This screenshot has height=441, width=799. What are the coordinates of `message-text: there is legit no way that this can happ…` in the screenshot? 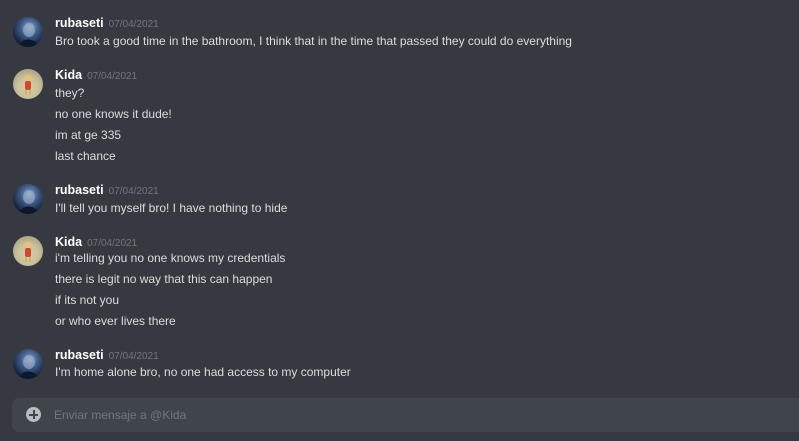 It's located at (164, 279).